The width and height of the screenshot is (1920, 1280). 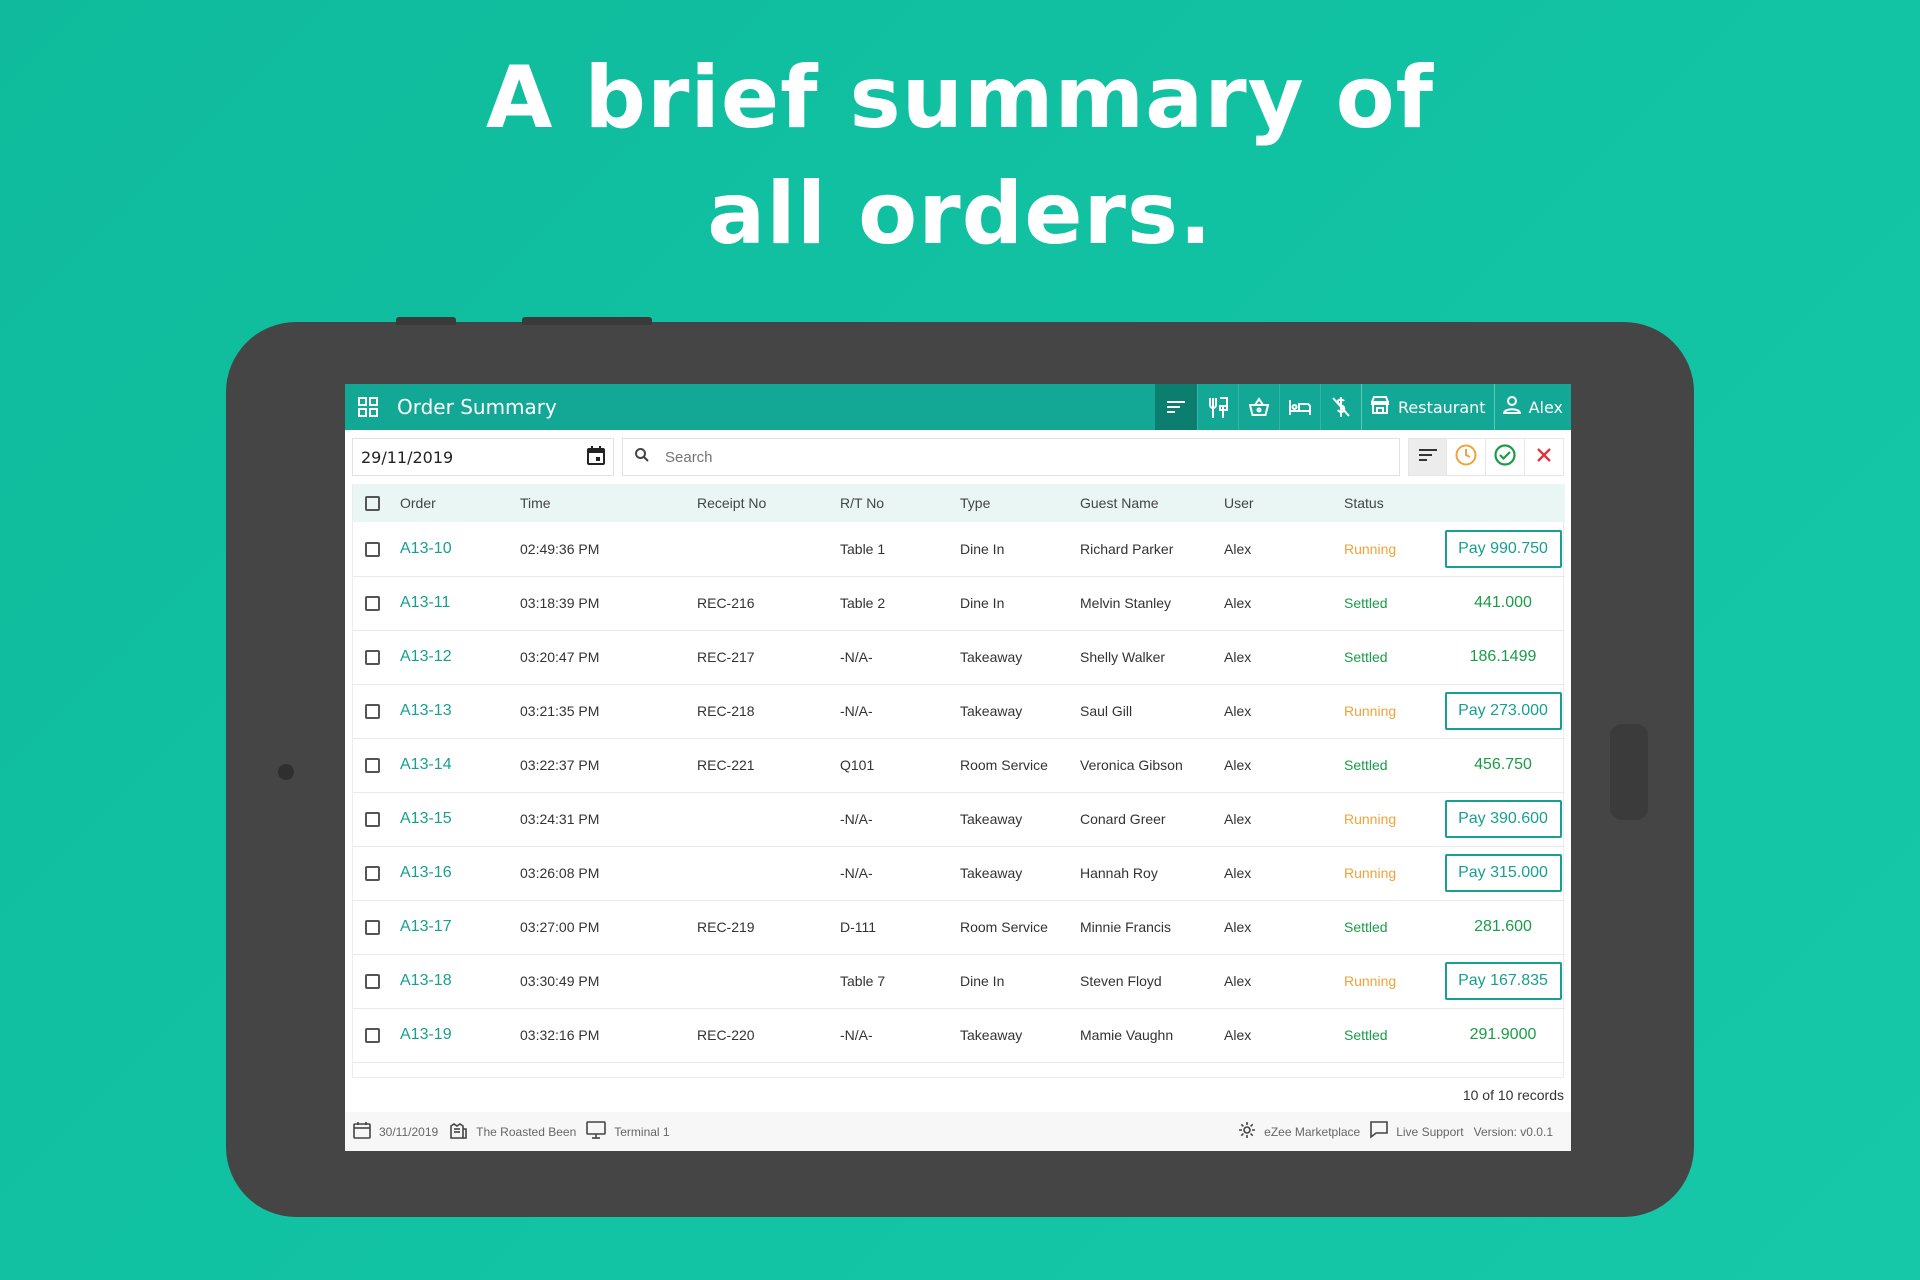 I want to click on status-cell: Settled, so click(x=1392, y=927).